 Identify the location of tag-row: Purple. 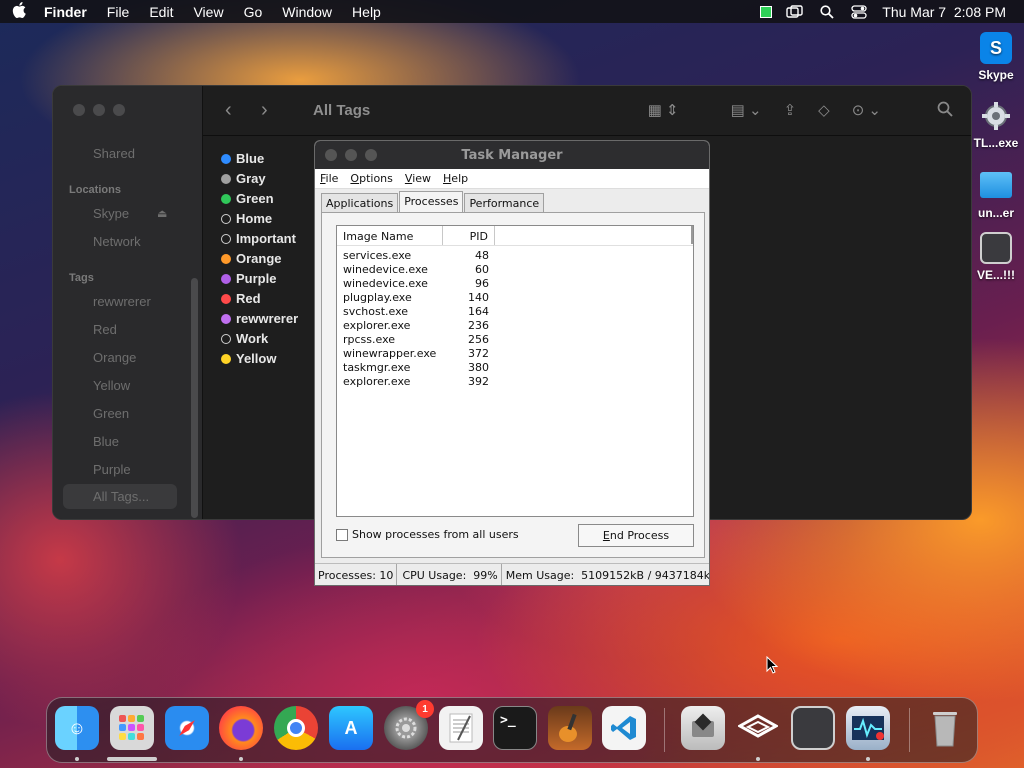
(248, 278).